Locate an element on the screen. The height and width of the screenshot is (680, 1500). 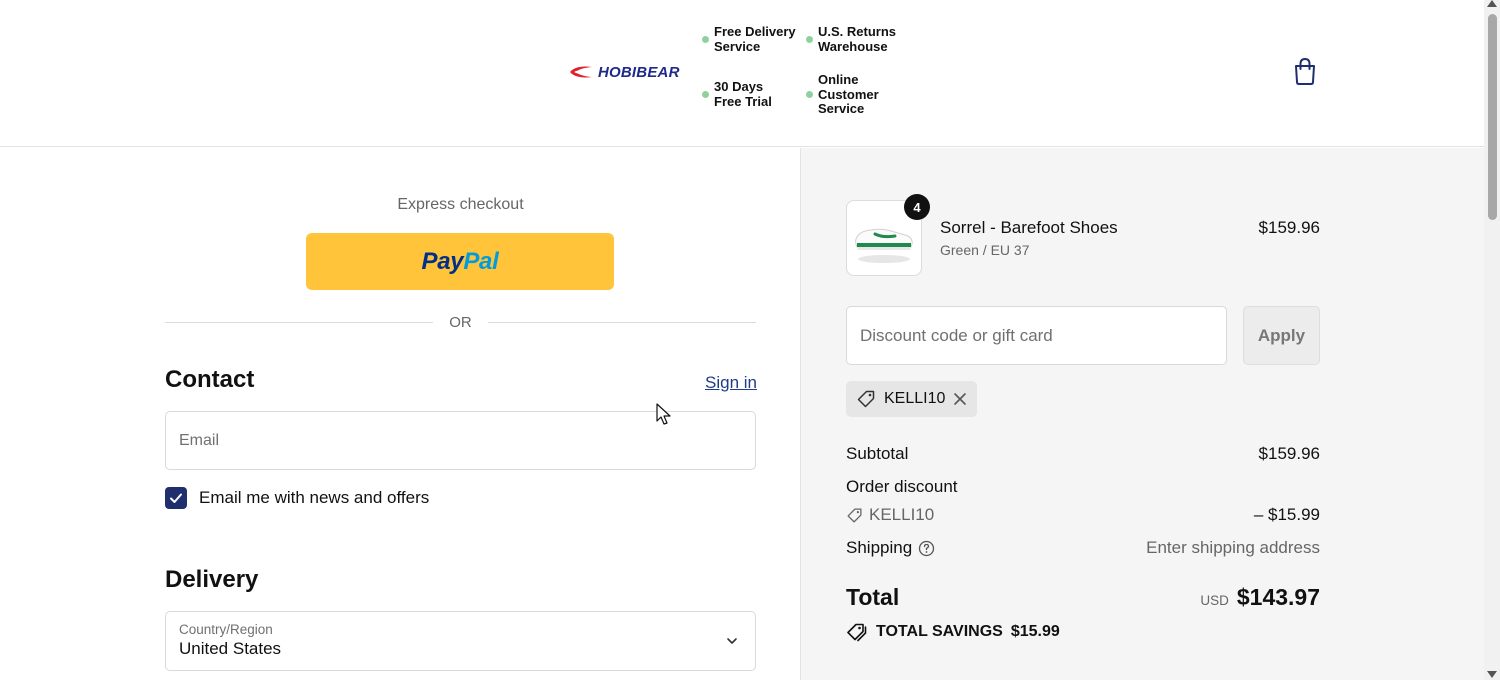
apply-discount-button: Apply is located at coordinates (1281, 335).